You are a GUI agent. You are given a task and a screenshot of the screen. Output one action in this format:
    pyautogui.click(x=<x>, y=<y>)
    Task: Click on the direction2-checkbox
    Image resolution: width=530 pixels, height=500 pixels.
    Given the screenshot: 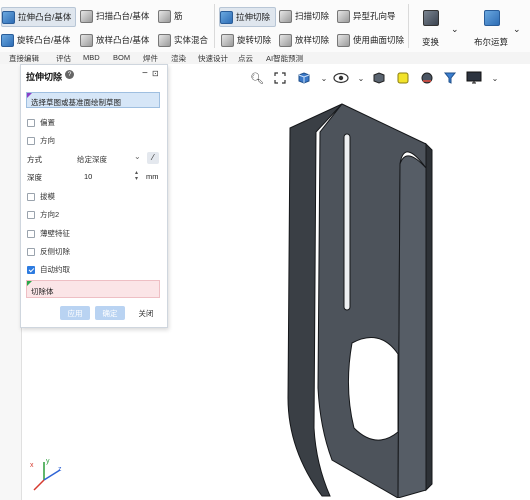 What is the action you would take?
    pyautogui.click(x=31, y=214)
    